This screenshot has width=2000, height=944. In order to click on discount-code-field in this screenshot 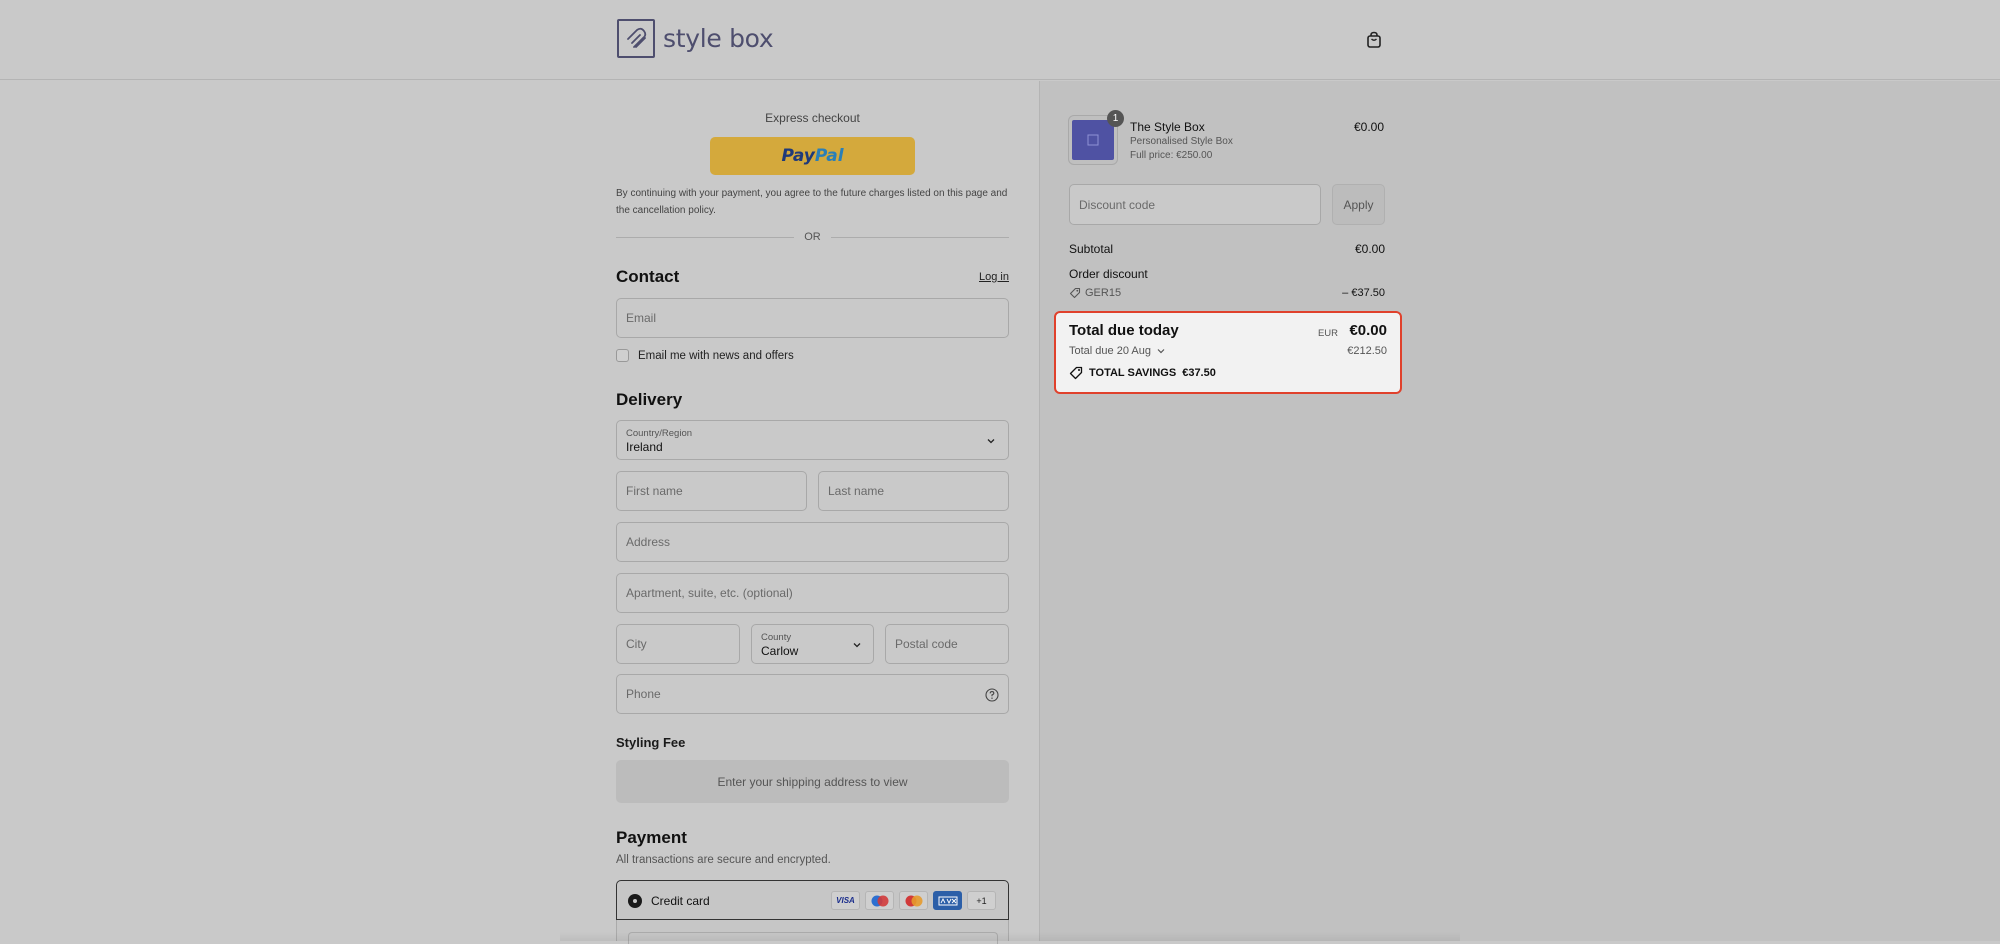, I will do `click(1195, 204)`.